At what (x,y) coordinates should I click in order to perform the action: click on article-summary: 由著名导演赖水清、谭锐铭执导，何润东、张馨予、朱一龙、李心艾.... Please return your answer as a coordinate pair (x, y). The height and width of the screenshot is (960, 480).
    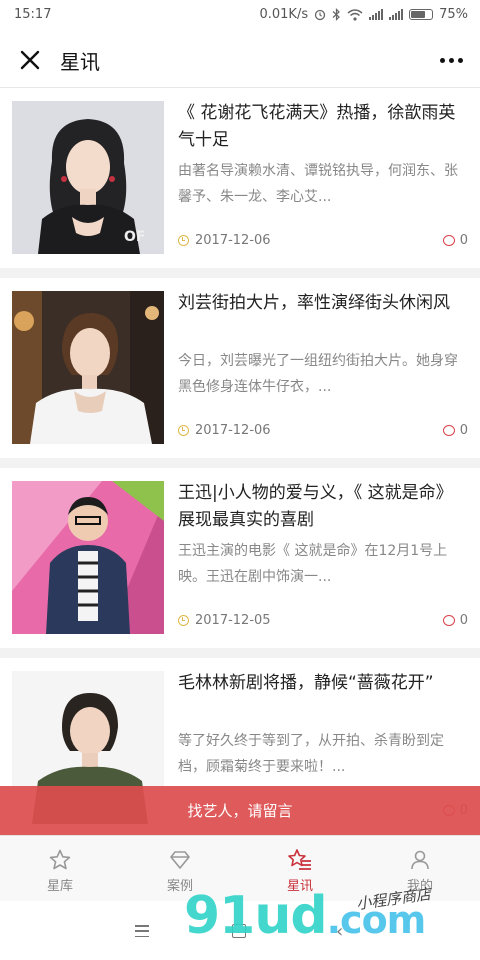
    Looking at the image, I should click on (318, 184).